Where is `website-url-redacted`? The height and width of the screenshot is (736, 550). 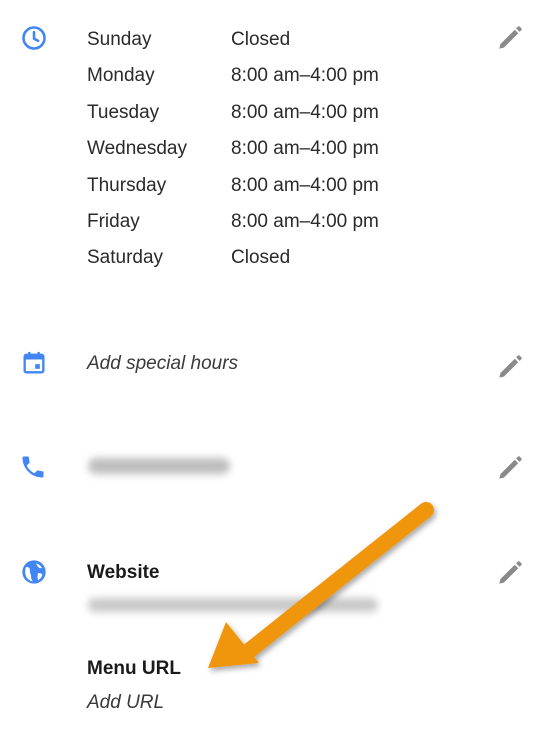 website-url-redacted is located at coordinates (233, 605).